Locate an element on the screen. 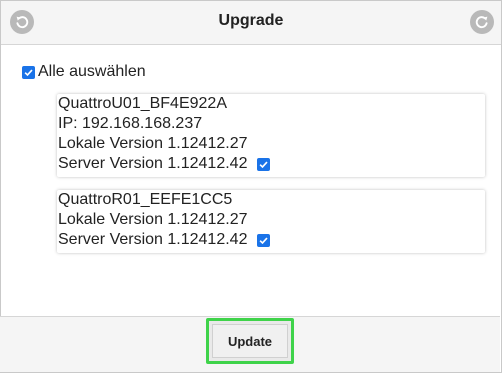 This screenshot has width=502, height=373. refresh-icon is located at coordinates (481, 22).